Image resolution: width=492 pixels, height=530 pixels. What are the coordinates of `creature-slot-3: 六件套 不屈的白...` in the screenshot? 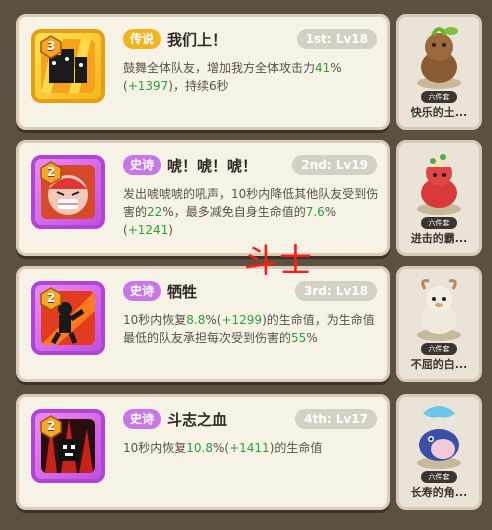 It's located at (439, 324).